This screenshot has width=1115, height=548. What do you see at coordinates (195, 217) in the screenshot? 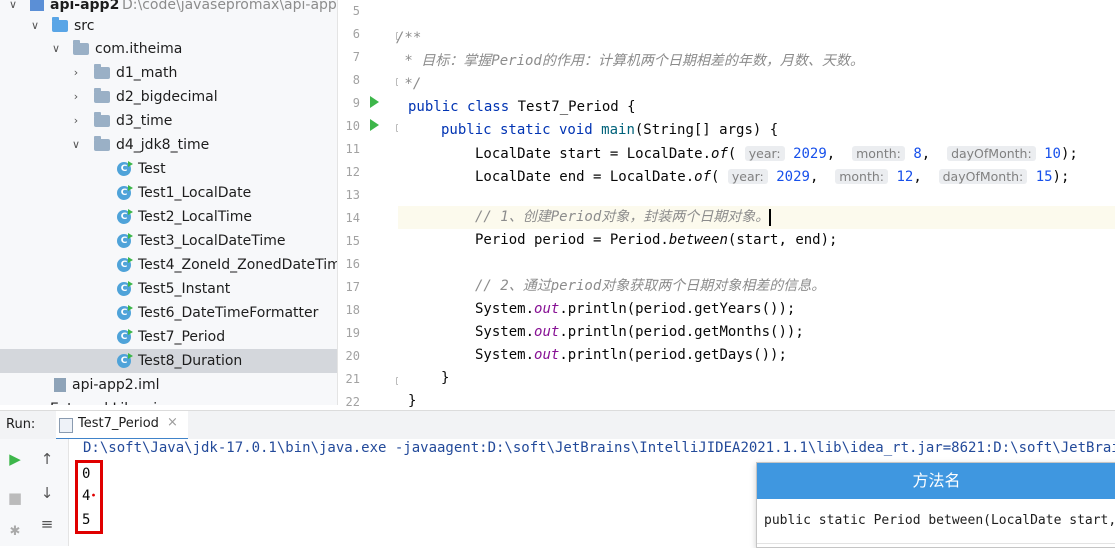
I see `tree-label: Test2_LocalTime` at bounding box center [195, 217].